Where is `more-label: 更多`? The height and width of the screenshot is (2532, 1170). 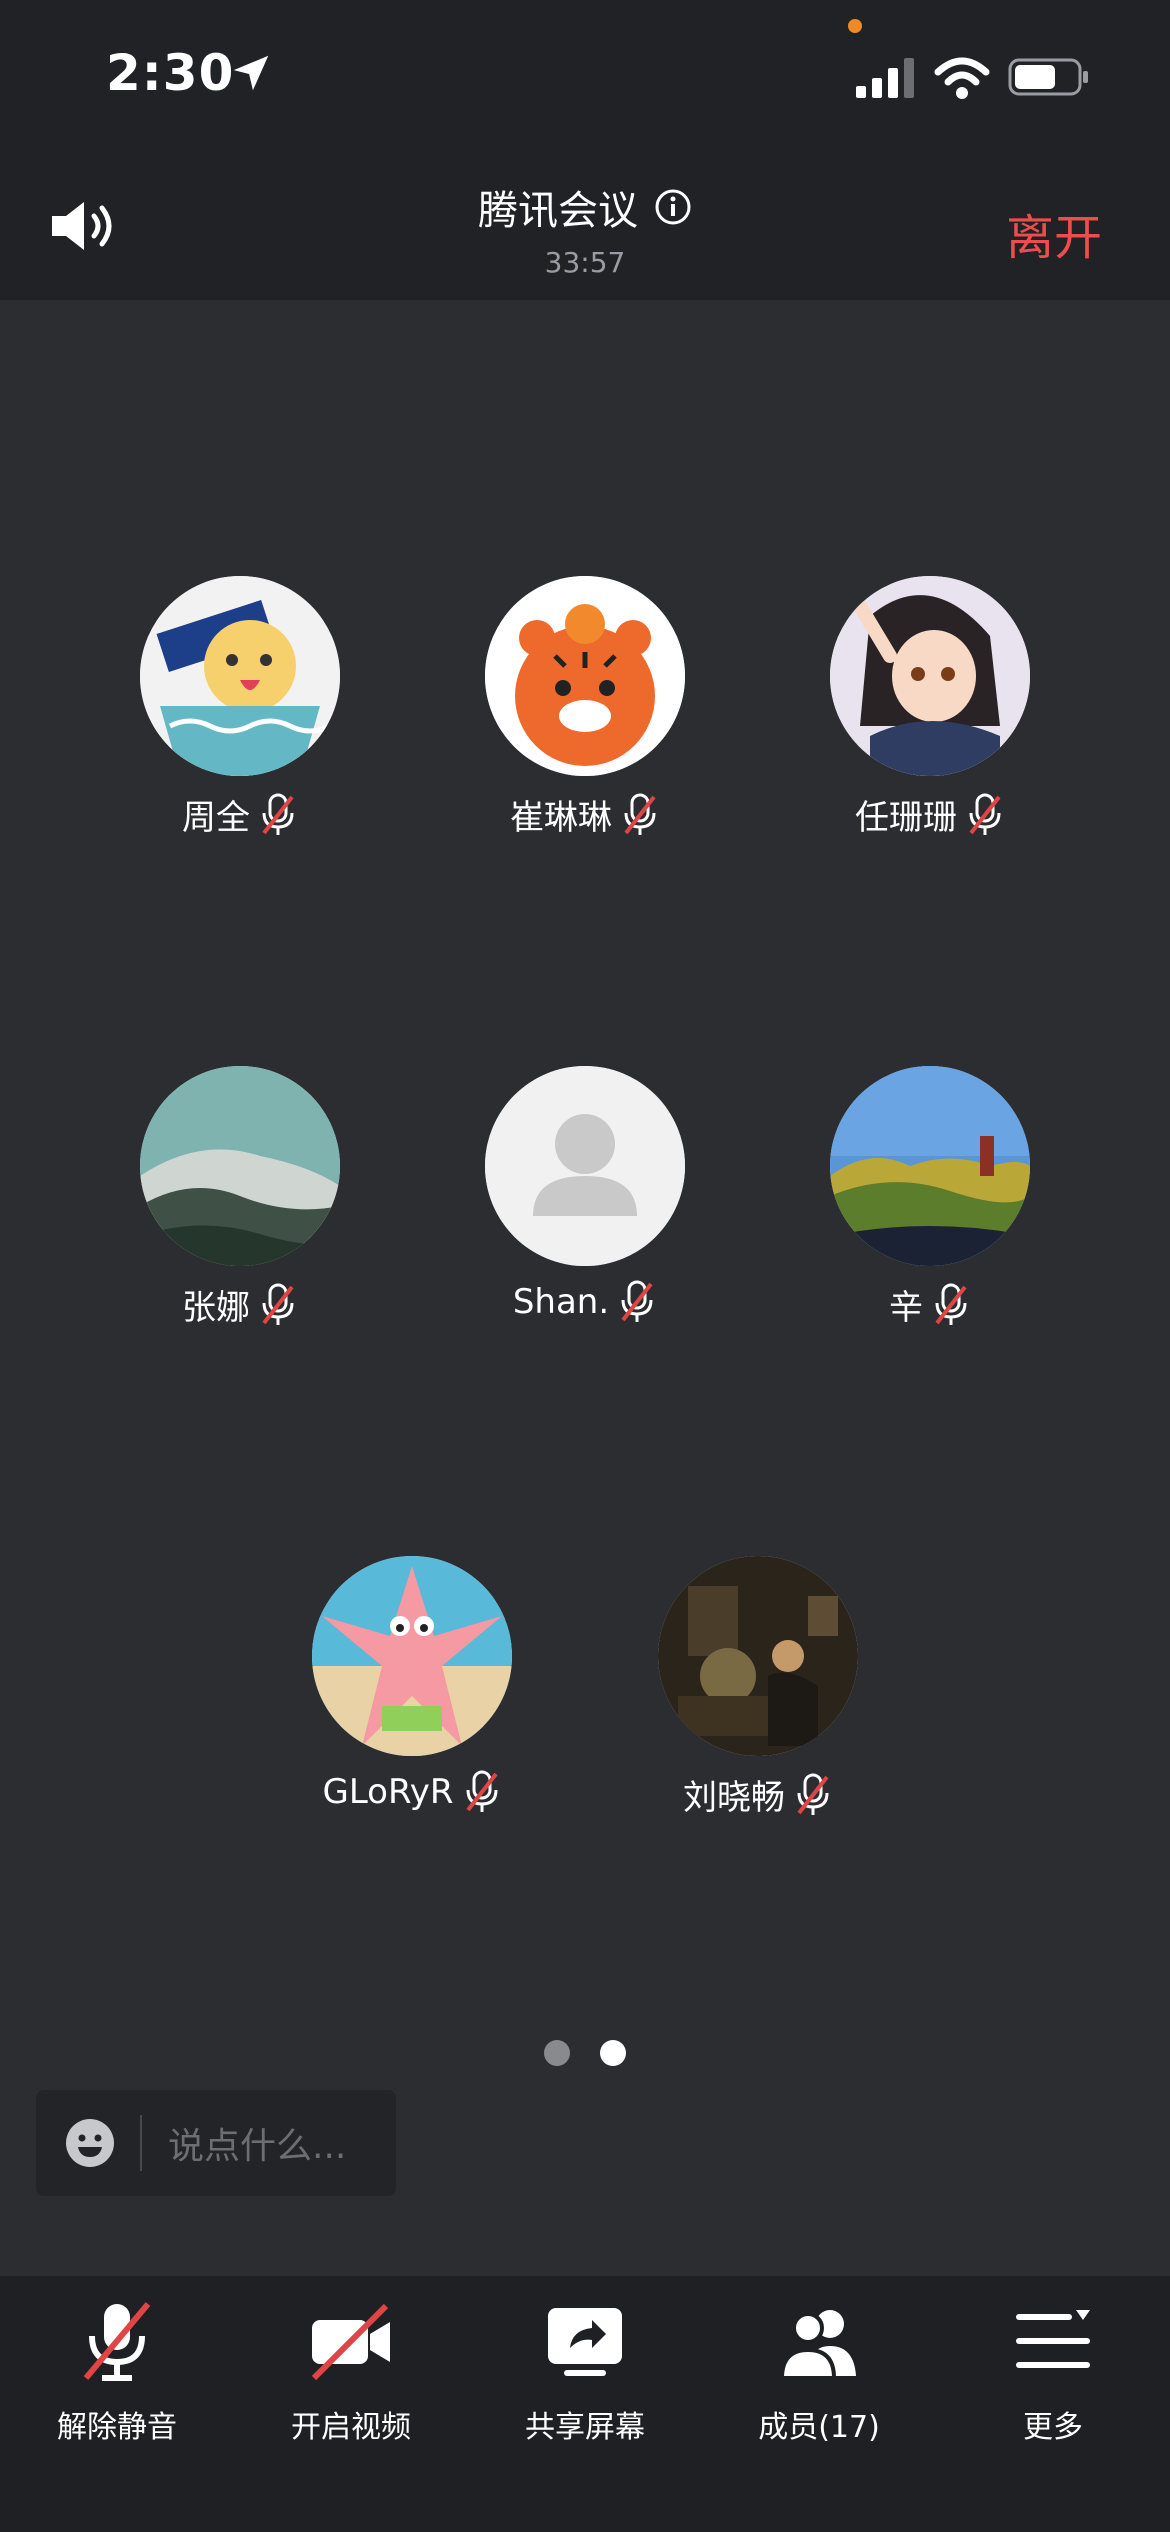
more-label: 更多 is located at coordinates (1053, 2427).